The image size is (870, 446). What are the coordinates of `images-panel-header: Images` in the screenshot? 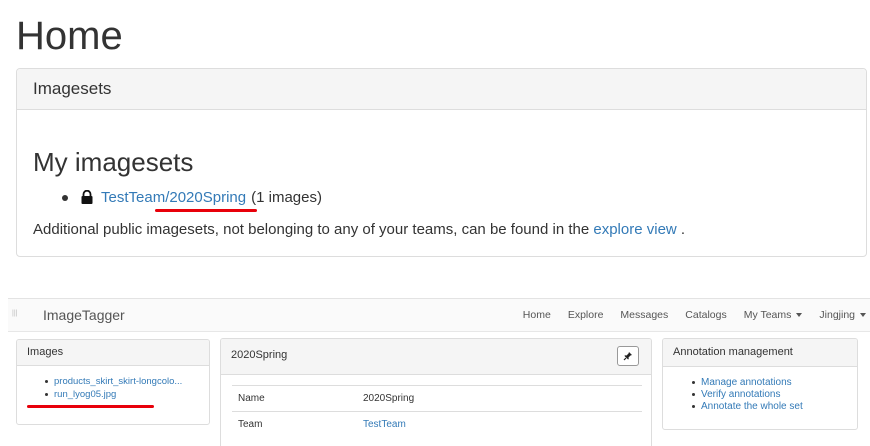 It's located at (113, 353).